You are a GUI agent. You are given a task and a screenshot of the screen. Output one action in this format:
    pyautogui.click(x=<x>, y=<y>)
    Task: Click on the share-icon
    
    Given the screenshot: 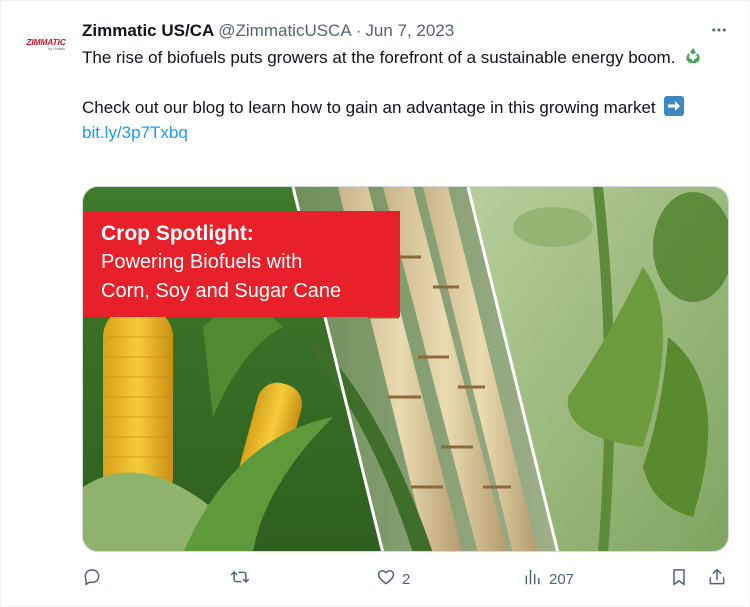 What is the action you would take?
    pyautogui.click(x=717, y=579)
    